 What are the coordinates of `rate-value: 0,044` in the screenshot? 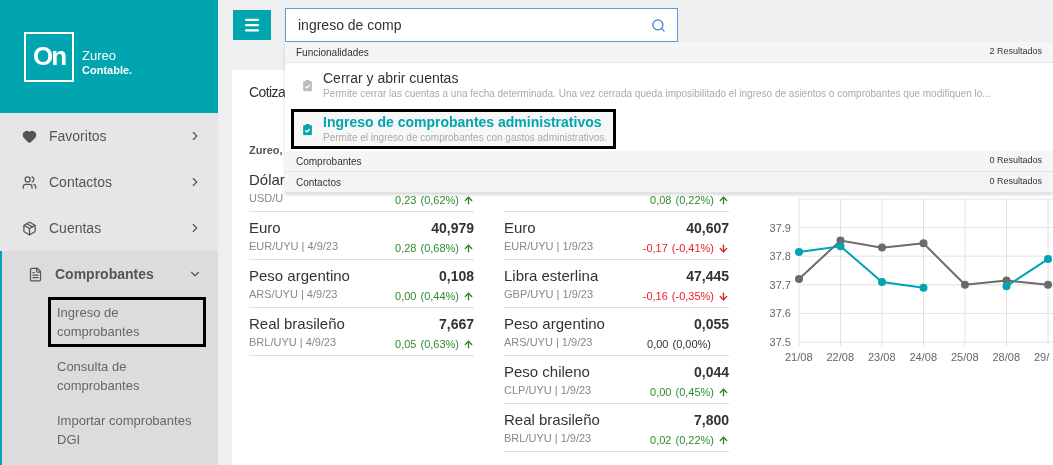 It's located at (711, 372).